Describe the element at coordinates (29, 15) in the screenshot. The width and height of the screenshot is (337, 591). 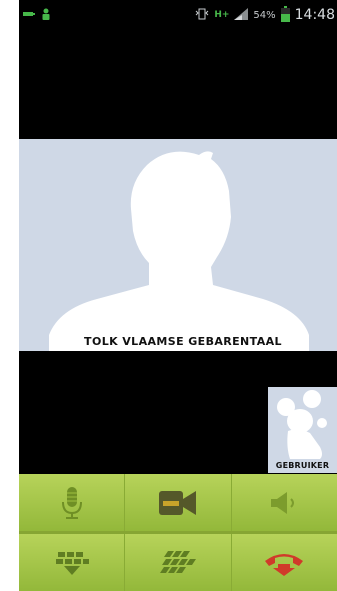
I see `battery-notify-icon` at that location.